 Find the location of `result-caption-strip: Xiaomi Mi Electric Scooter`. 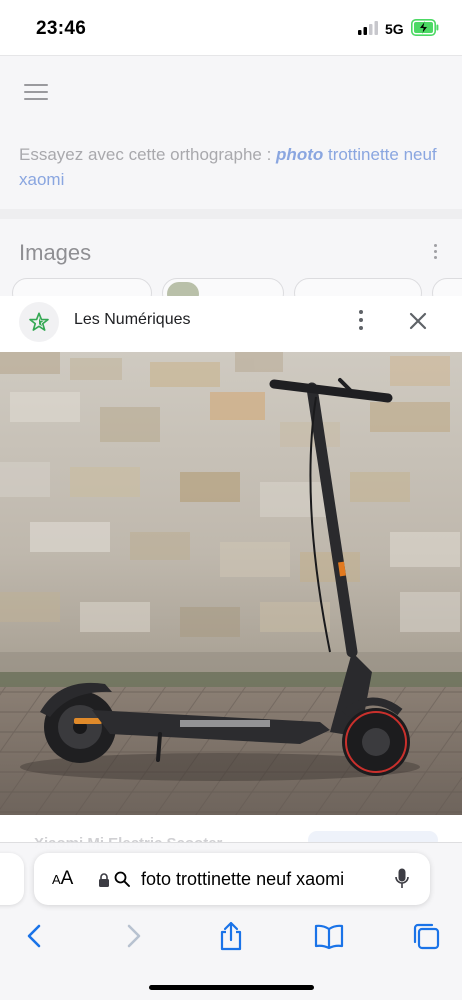

result-caption-strip: Xiaomi Mi Electric Scooter is located at coordinates (231, 833).